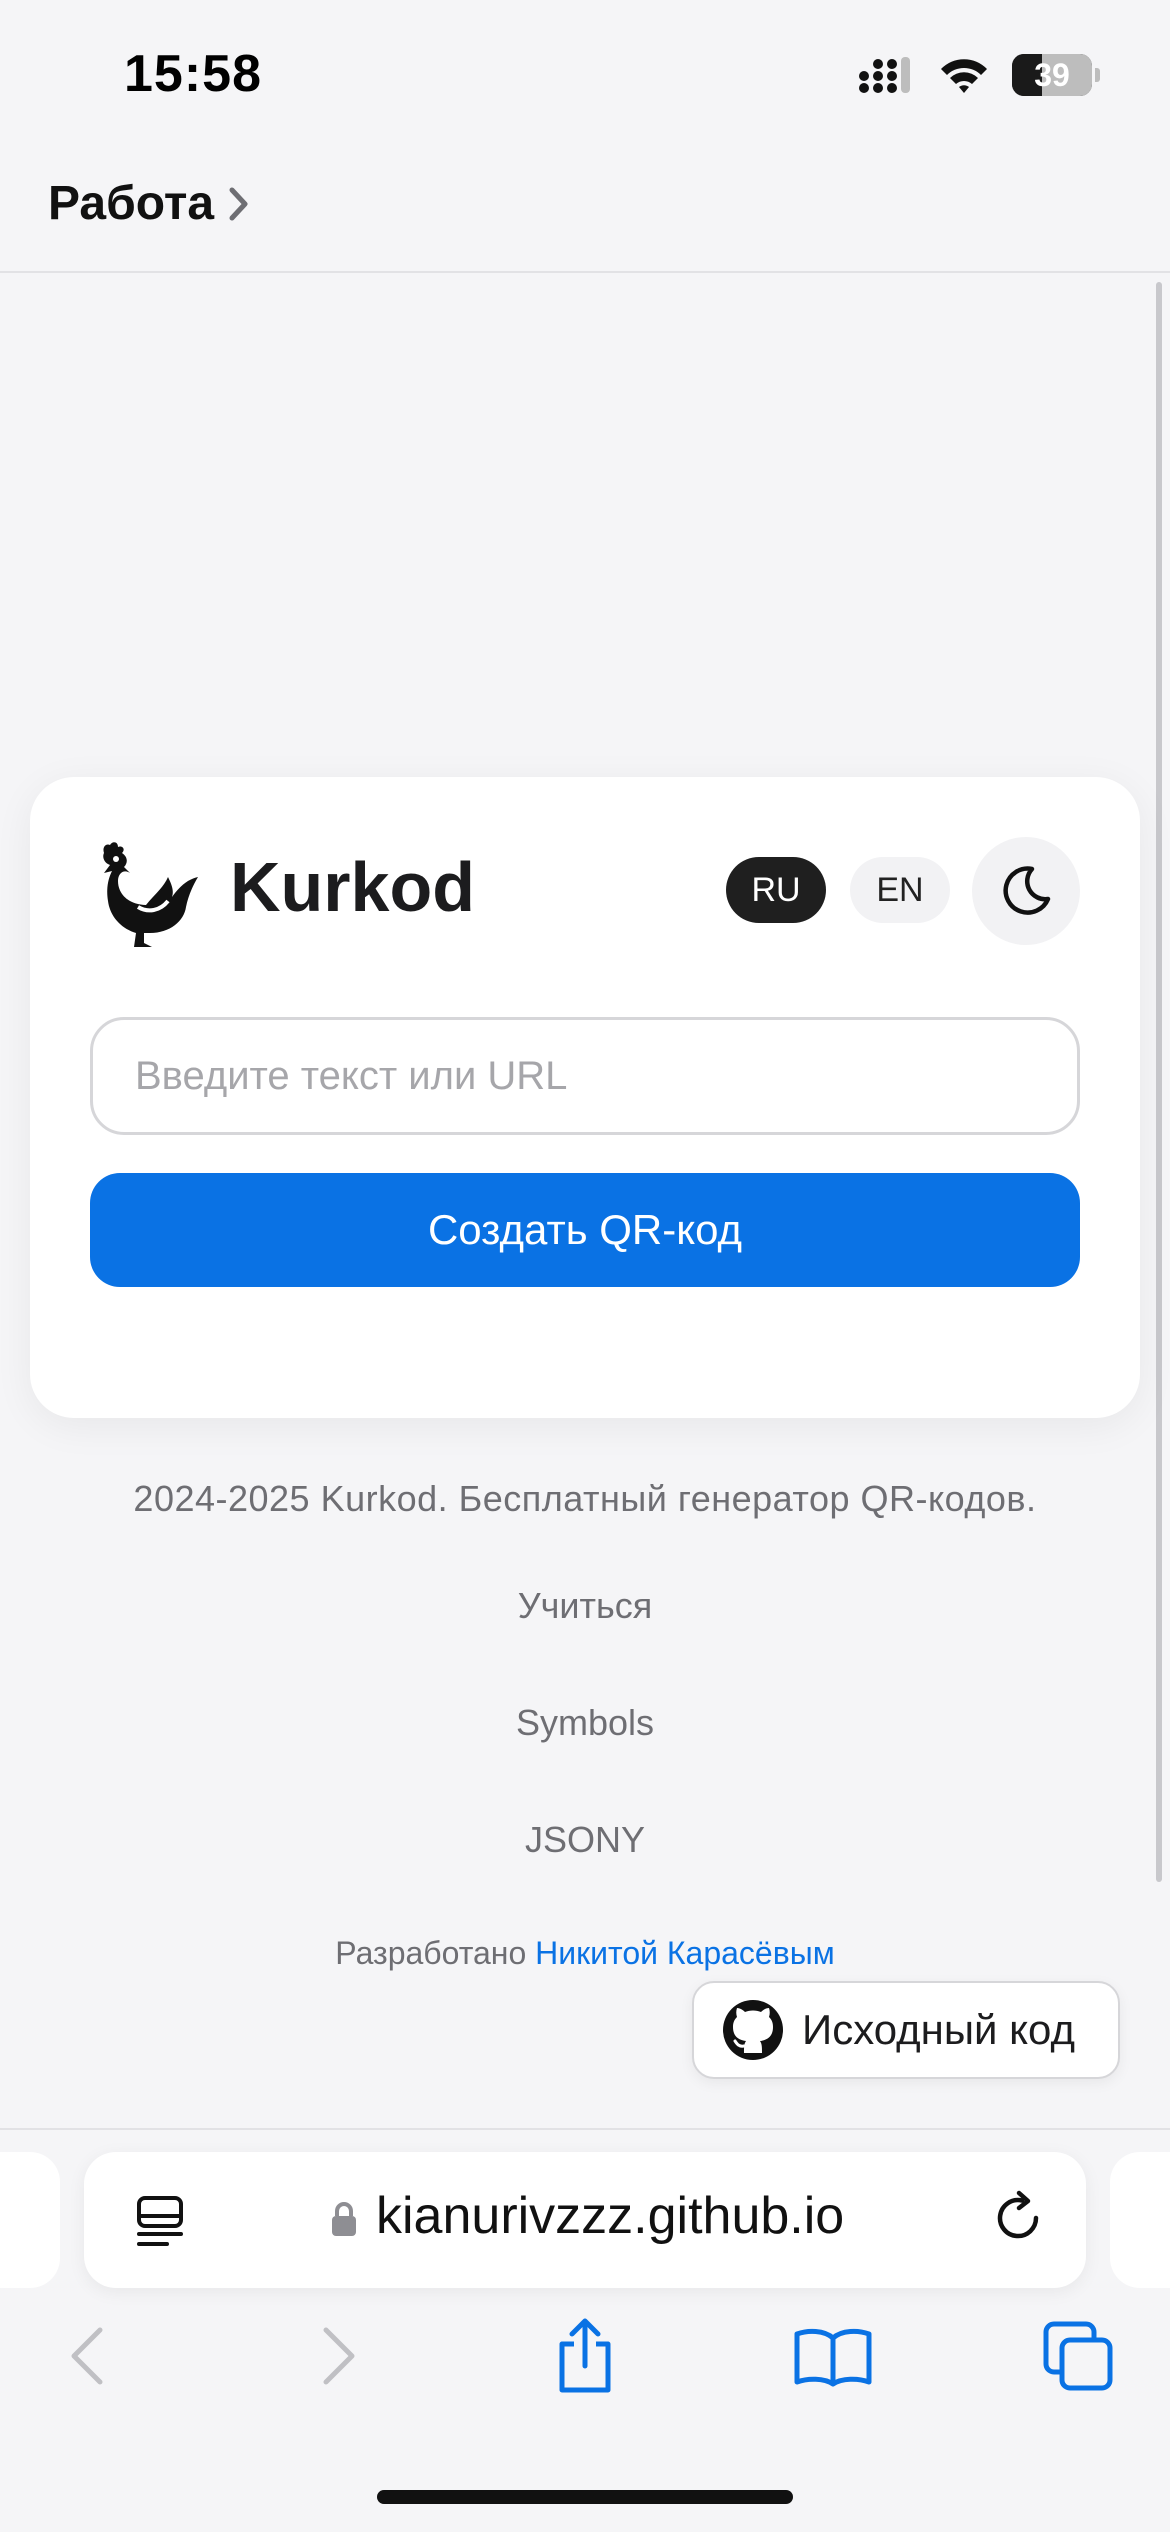 This screenshot has height=2532, width=1170. I want to click on github-icon, so click(753, 2030).